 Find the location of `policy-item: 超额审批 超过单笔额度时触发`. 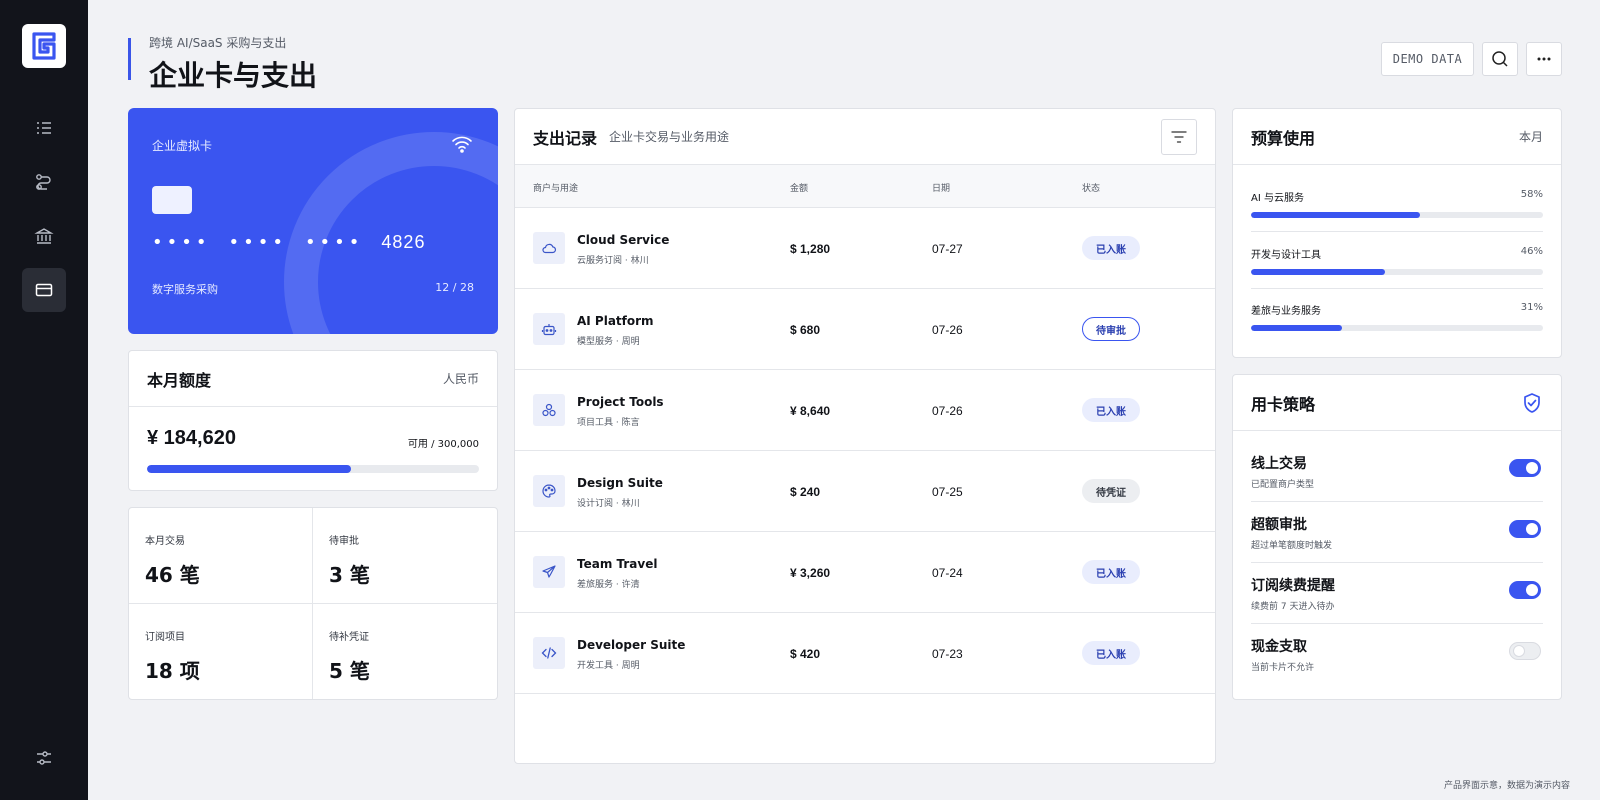

policy-item: 超额审批 超过单笔额度时触发 is located at coordinates (1397, 544).